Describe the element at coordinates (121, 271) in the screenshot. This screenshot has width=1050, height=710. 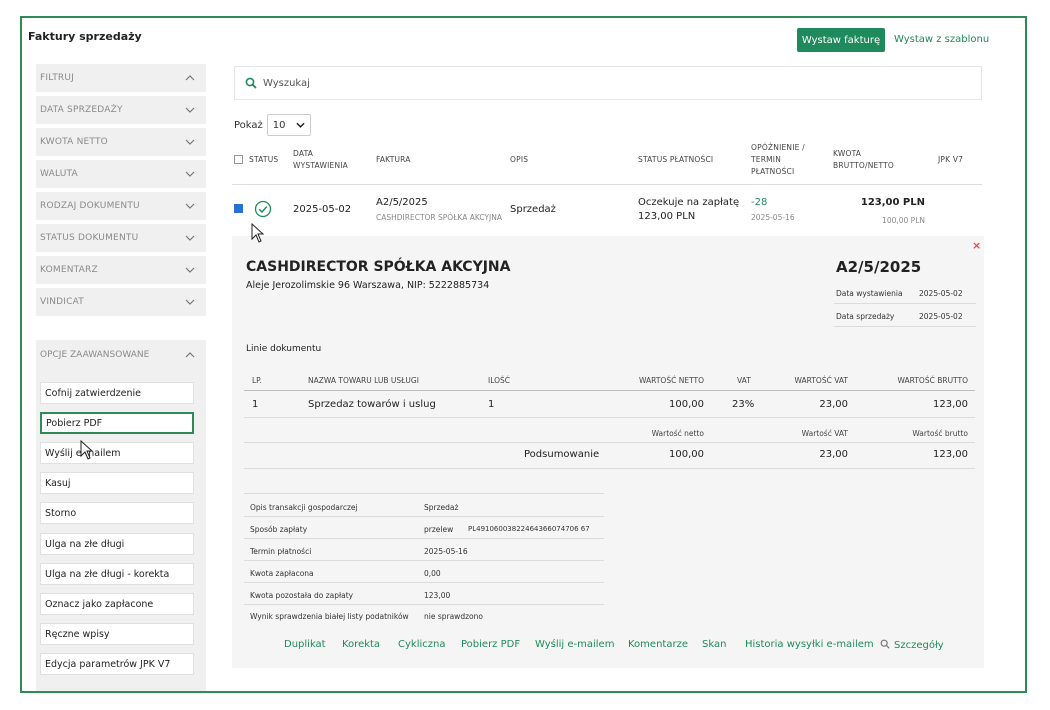
I see `filter-comment: KOMENTARZ` at that location.